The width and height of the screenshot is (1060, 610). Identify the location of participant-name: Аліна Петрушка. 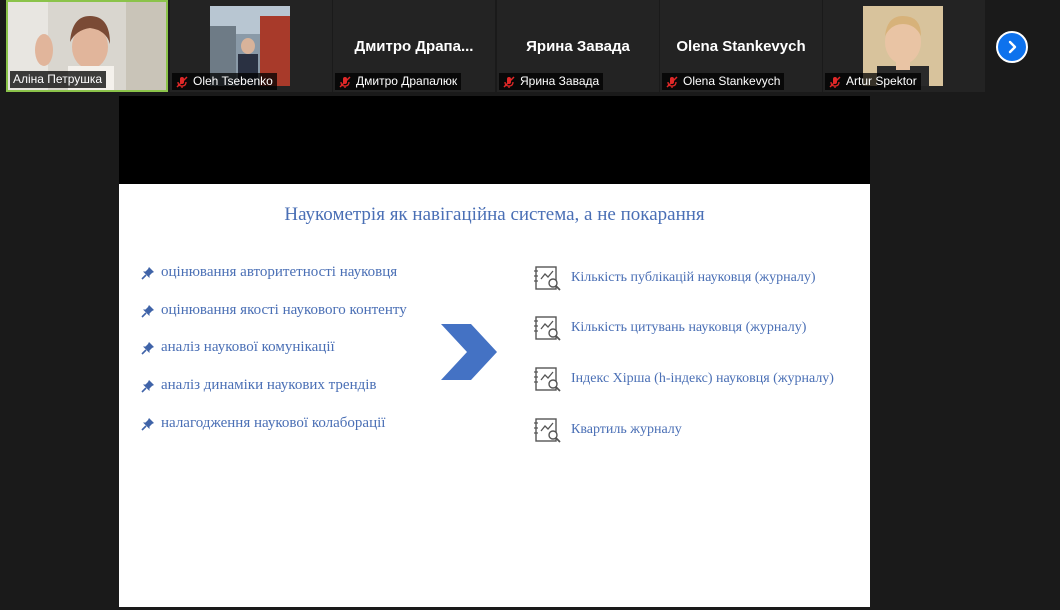
(58, 79).